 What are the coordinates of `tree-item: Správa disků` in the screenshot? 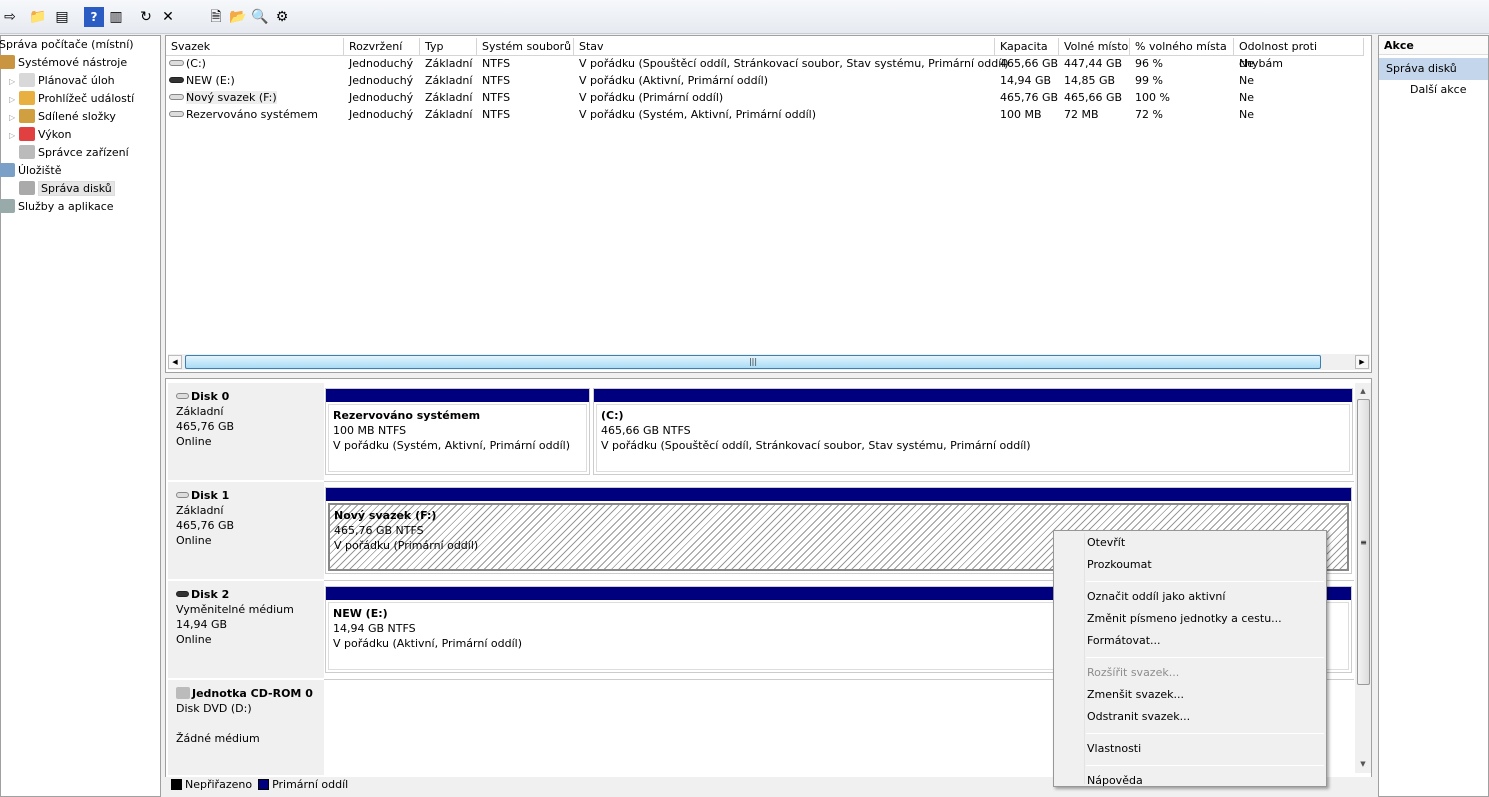 It's located at (62, 189).